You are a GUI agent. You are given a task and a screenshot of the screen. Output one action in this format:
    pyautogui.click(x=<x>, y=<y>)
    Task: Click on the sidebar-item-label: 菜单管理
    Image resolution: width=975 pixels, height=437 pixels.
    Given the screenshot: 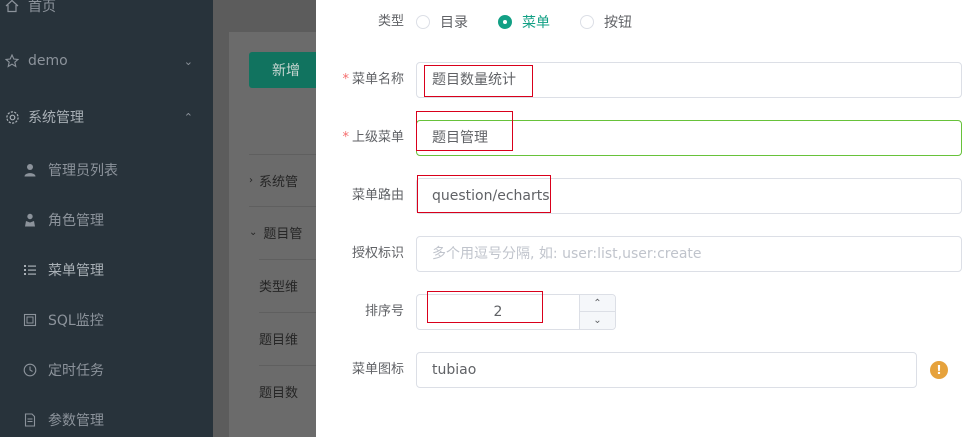 What is the action you would take?
    pyautogui.click(x=76, y=271)
    